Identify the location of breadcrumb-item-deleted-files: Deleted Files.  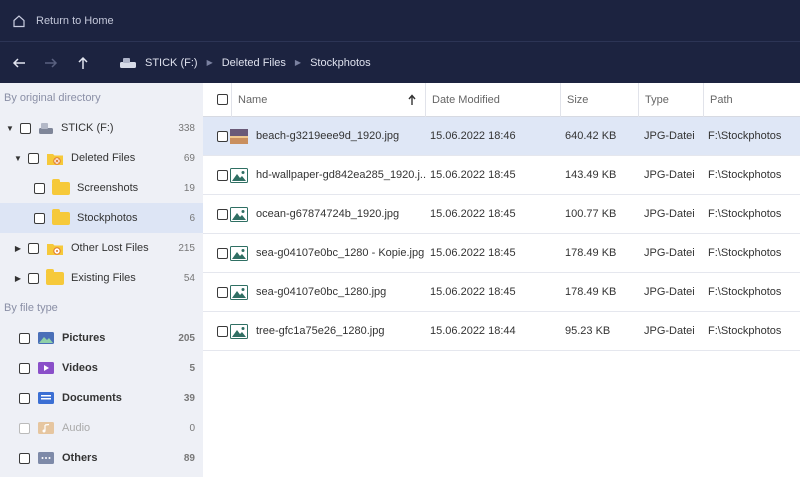
(254, 63).